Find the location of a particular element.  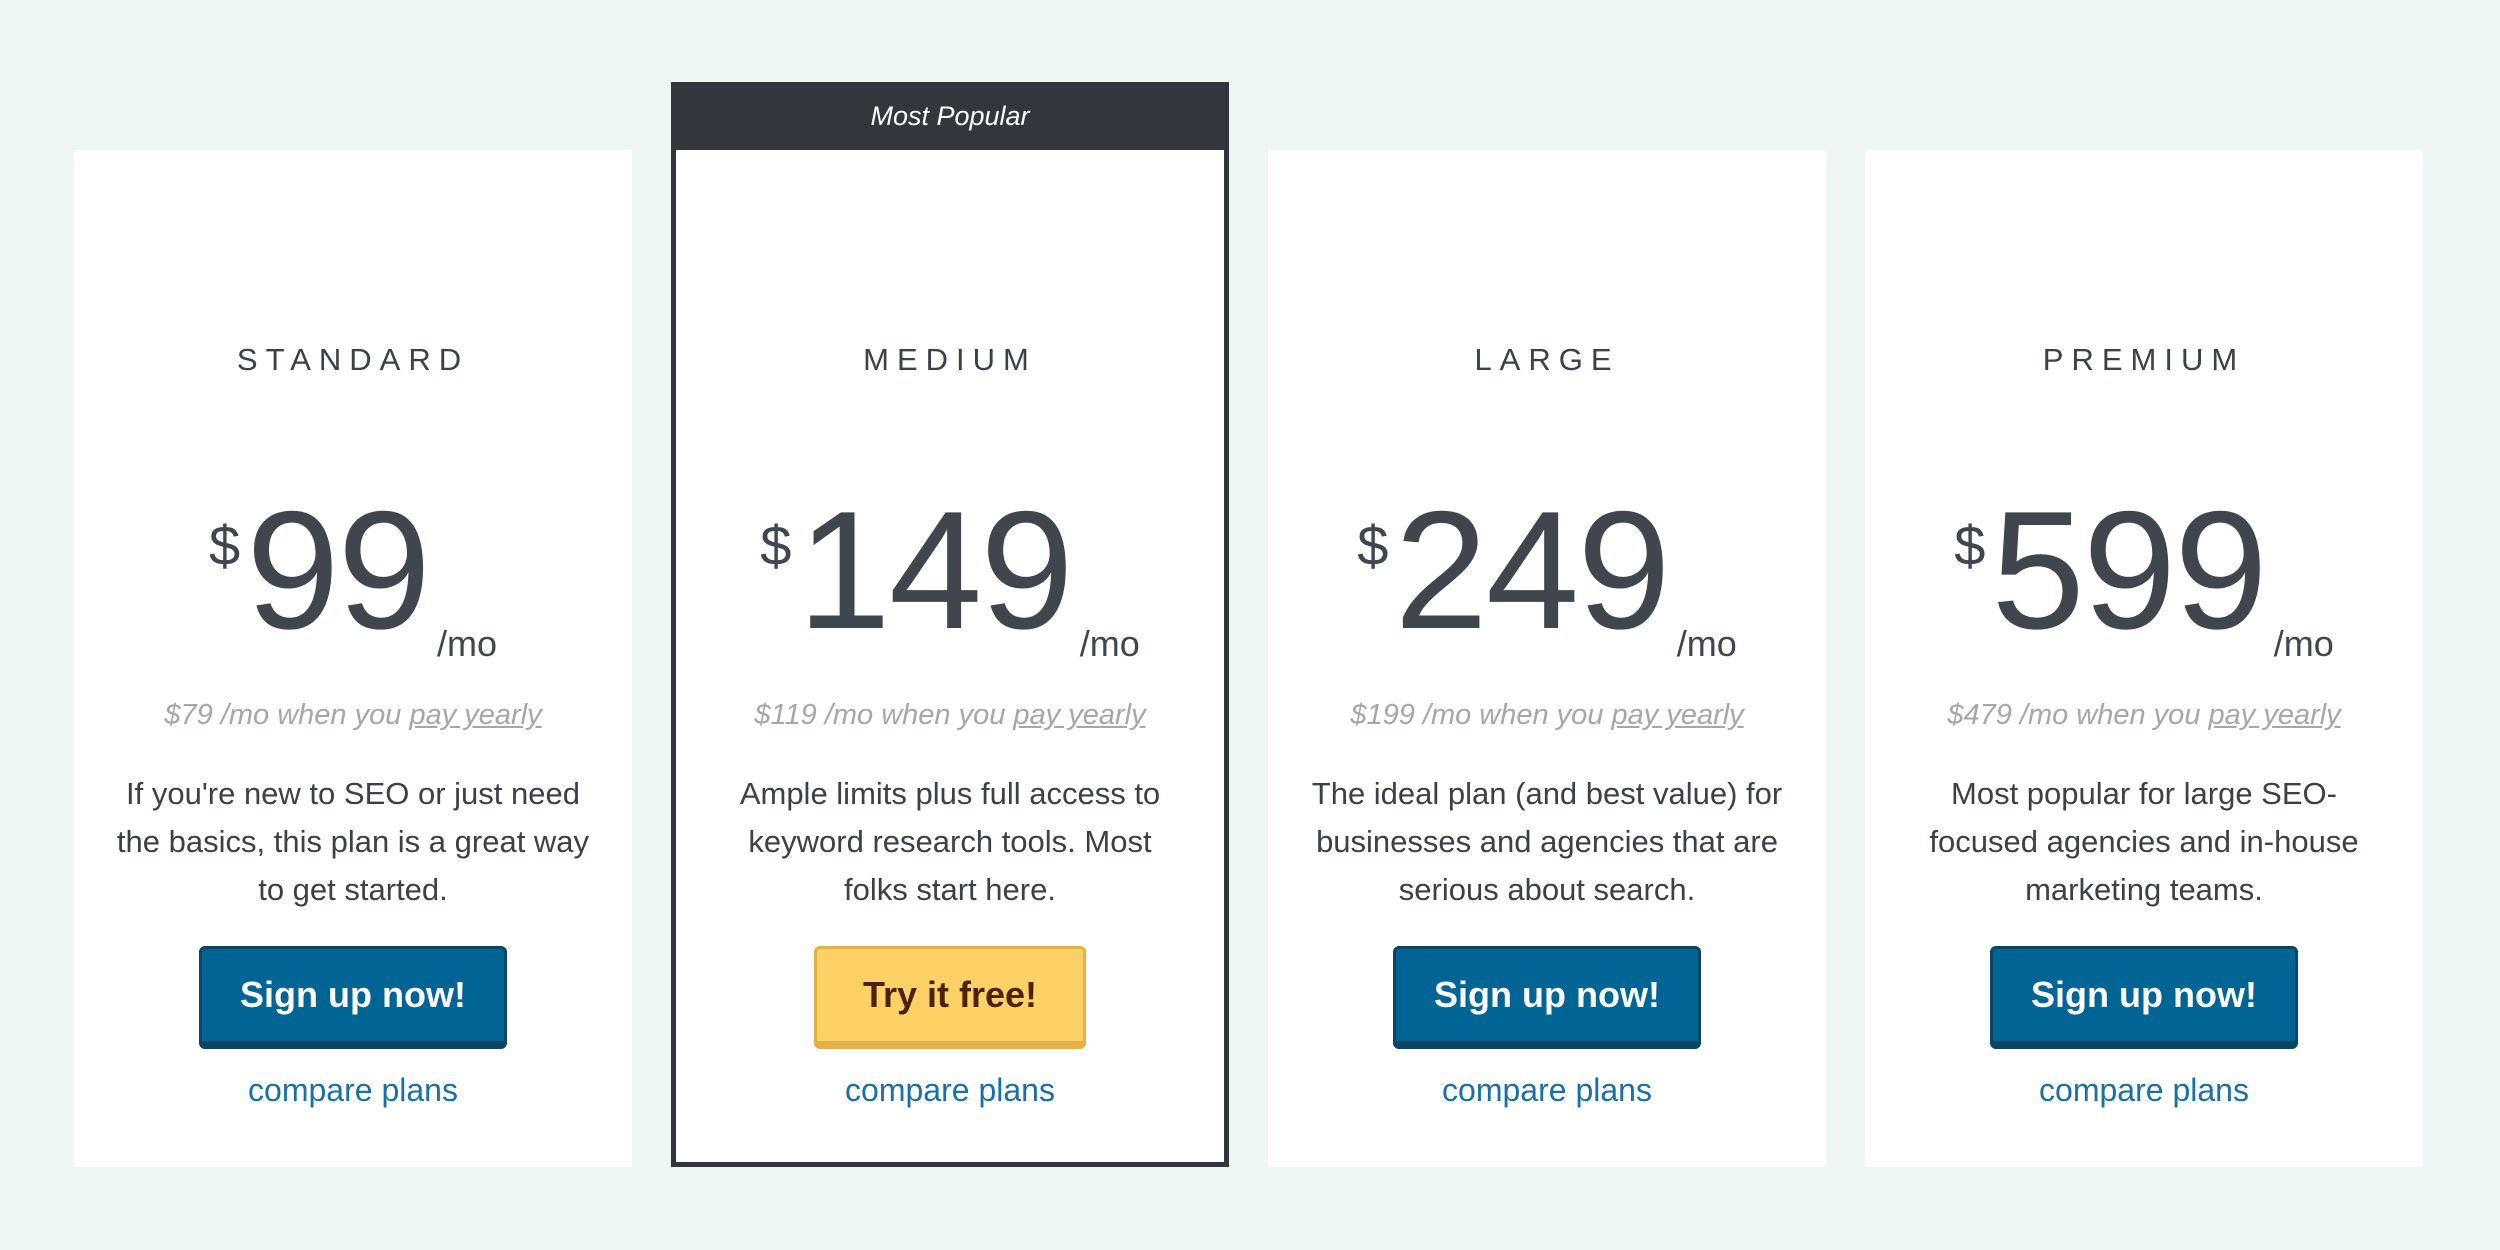

plan-name: MEDIUM is located at coordinates (950, 359).